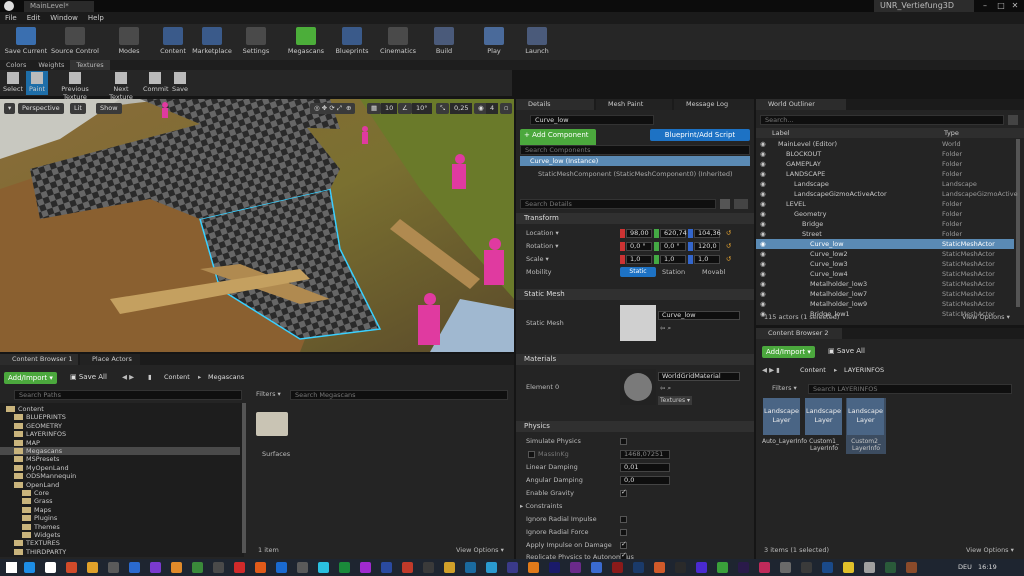 Image resolution: width=1024 pixels, height=576 pixels. Describe the element at coordinates (707, 246) in the screenshot. I see `rotation-z-field: 120,0` at that location.